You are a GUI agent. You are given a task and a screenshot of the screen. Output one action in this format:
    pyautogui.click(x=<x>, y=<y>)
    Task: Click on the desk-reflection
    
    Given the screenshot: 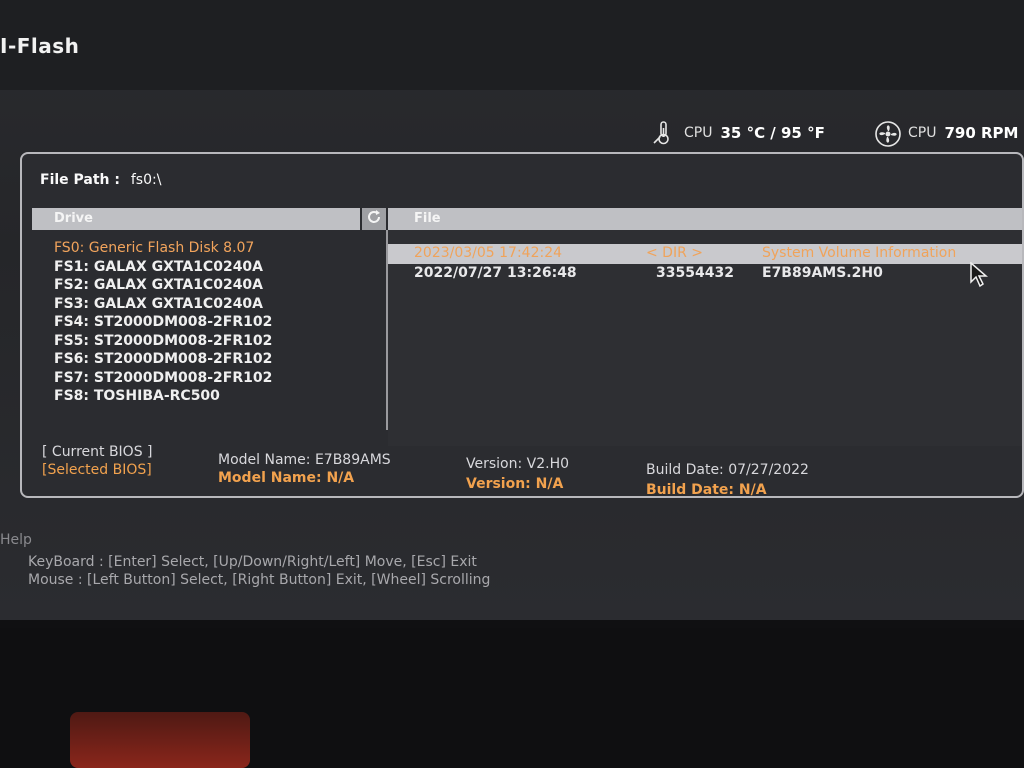 What is the action you would take?
    pyautogui.click(x=160, y=740)
    